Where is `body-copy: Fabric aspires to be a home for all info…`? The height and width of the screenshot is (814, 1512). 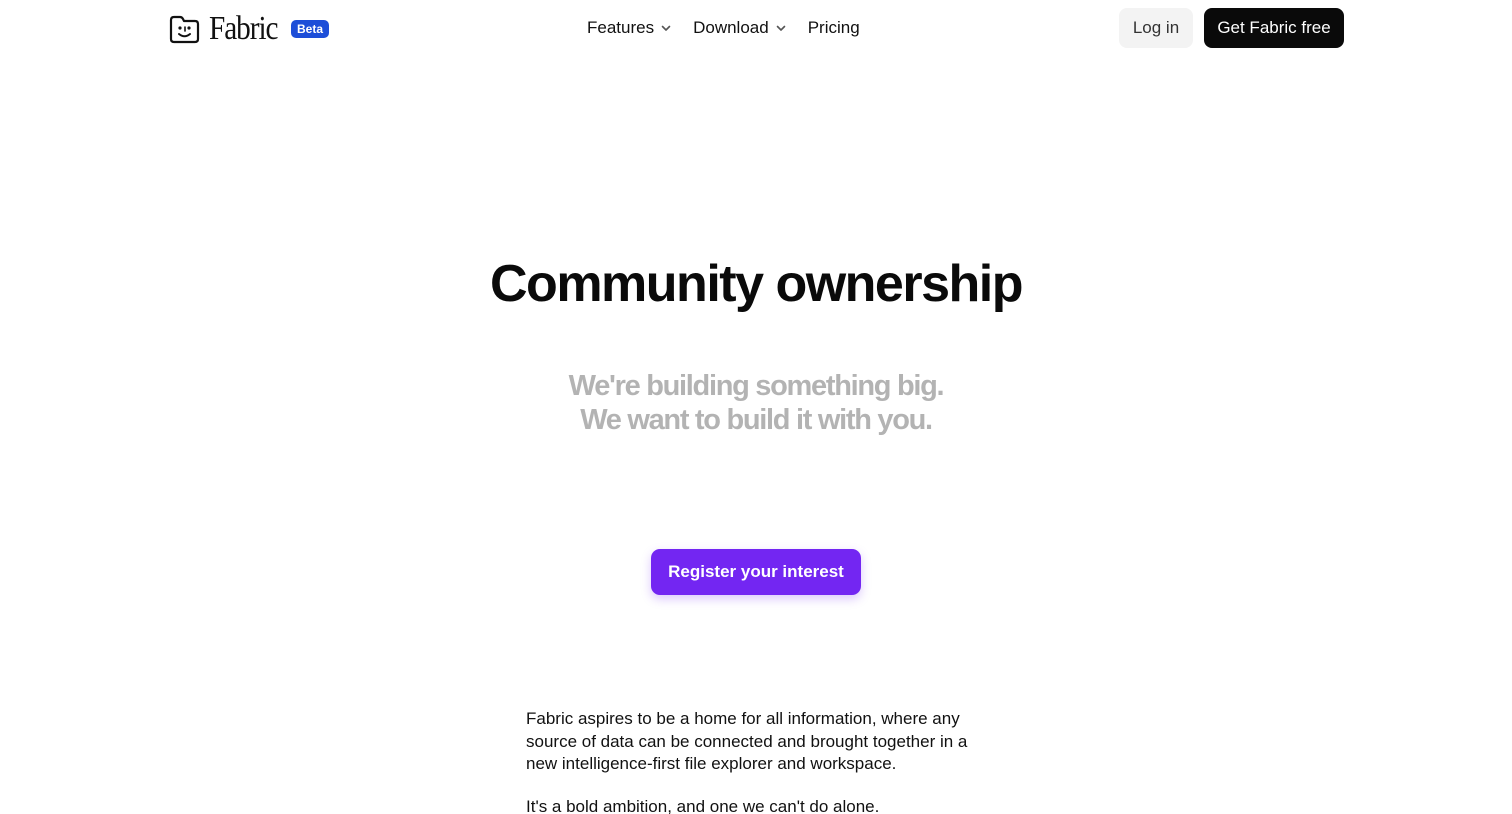
body-copy: Fabric aspires to be a home for all info… is located at coordinates (761, 761).